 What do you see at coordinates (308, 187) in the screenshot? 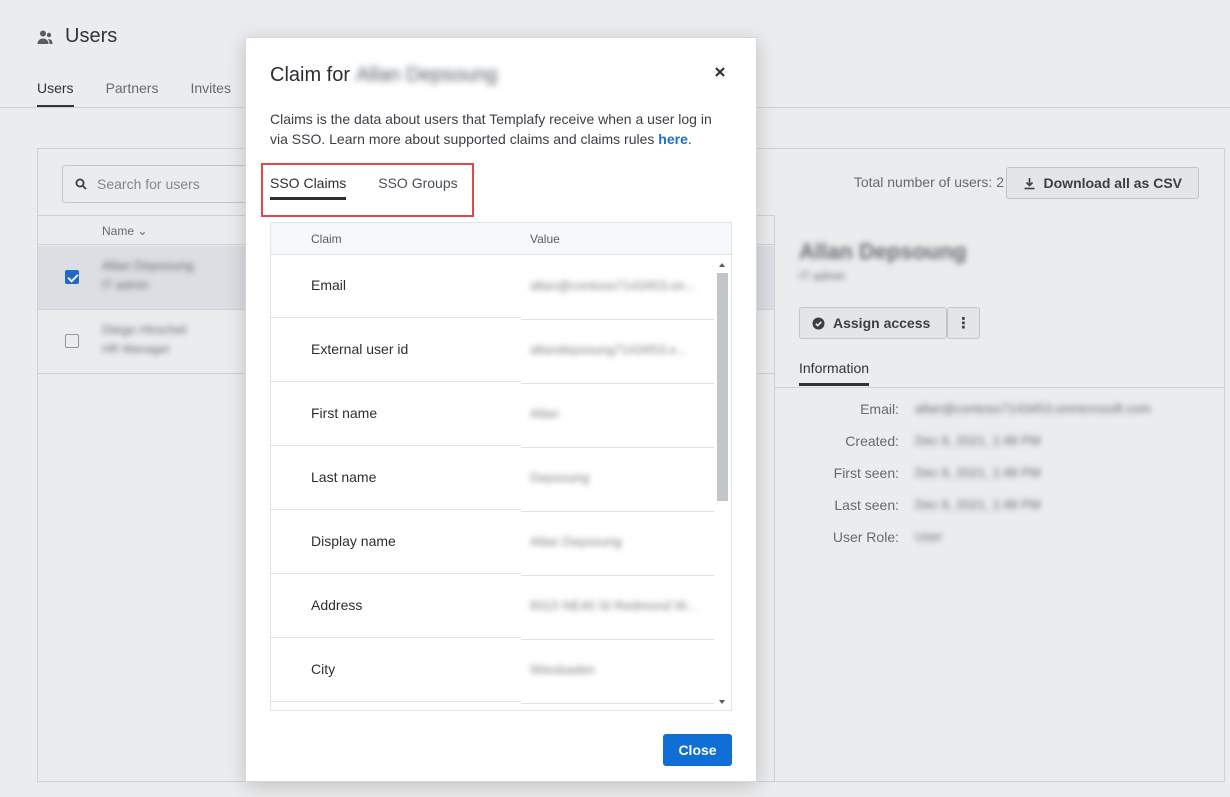
I see `tab-sso-claims: SSO Claims` at bounding box center [308, 187].